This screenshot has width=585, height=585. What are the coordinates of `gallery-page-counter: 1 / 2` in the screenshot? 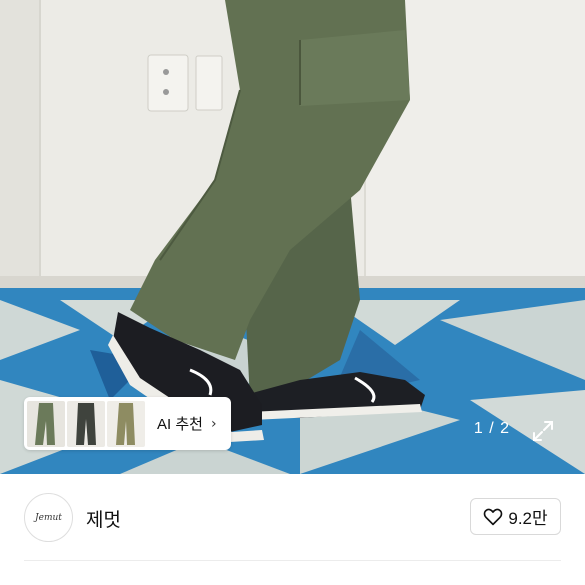 It's located at (492, 428).